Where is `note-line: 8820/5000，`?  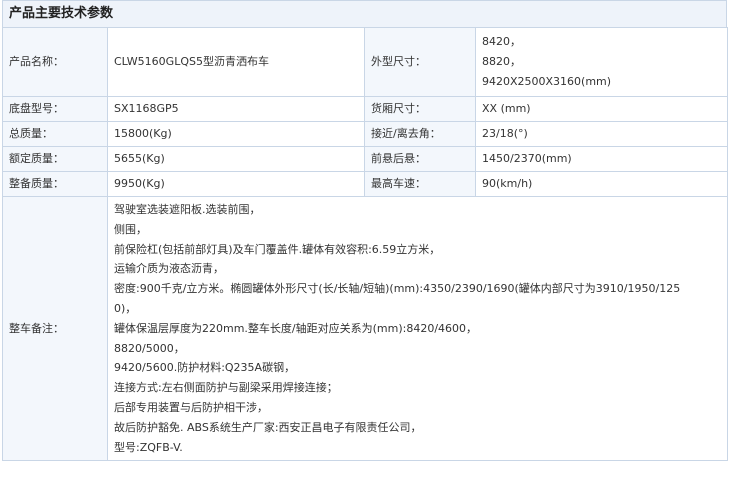
note-line: 8820/5000， is located at coordinates (149, 348).